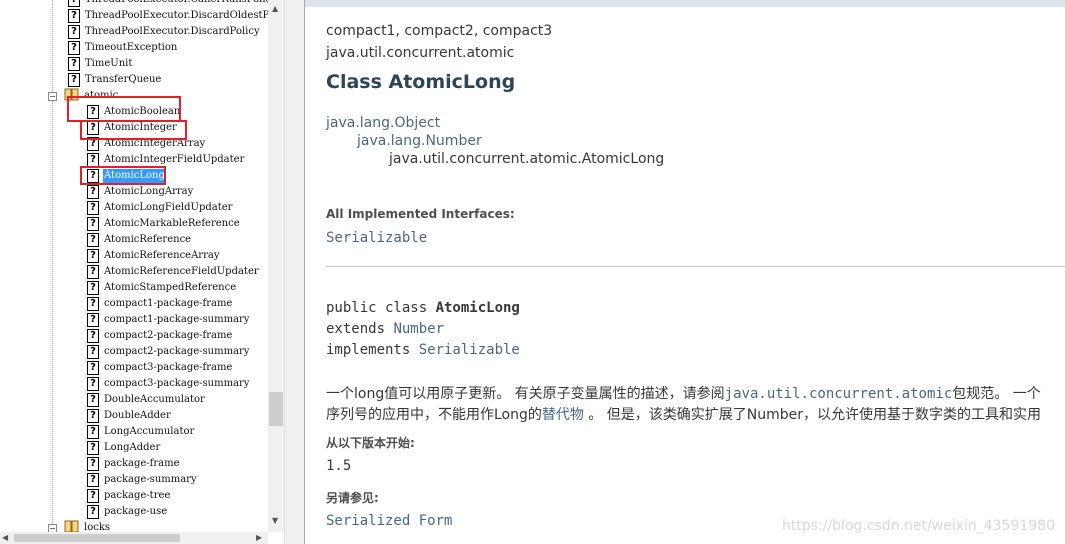 This screenshot has height=544, width=1065. What do you see at coordinates (276, 409) in the screenshot?
I see `tree-scroll-thumb` at bounding box center [276, 409].